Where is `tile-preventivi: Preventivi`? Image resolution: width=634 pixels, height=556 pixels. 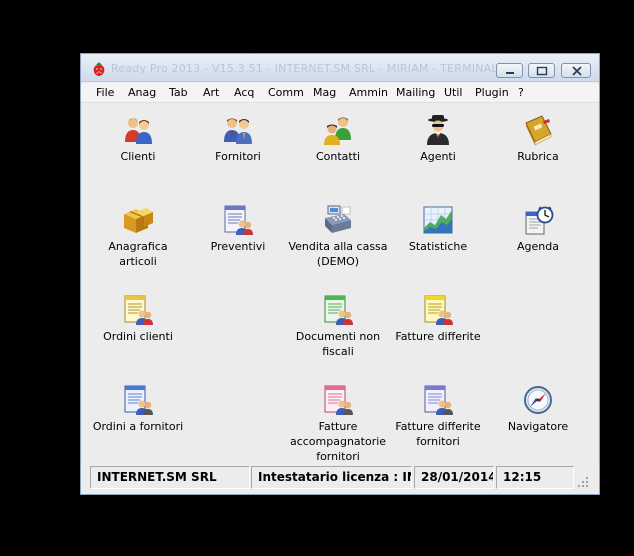
tile-preventivi: Preventivi is located at coordinates (238, 229).